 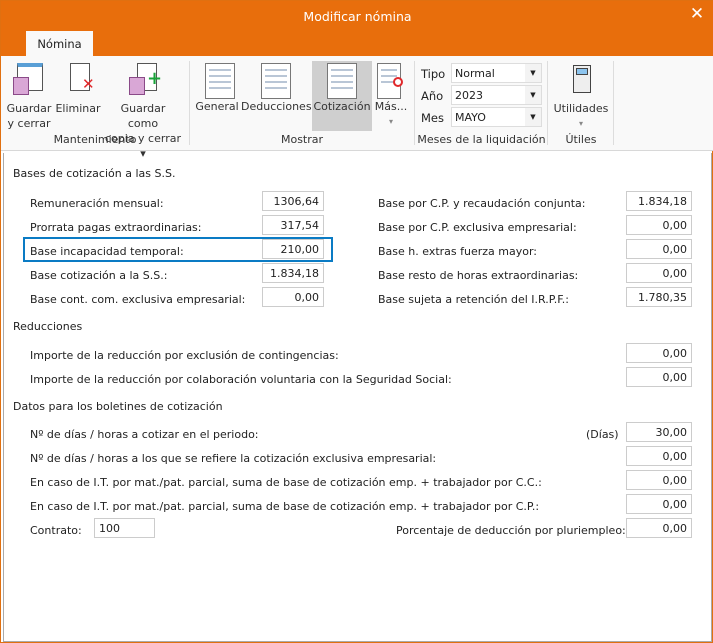 I want to click on mas-button: Más... ▾, so click(x=391, y=95).